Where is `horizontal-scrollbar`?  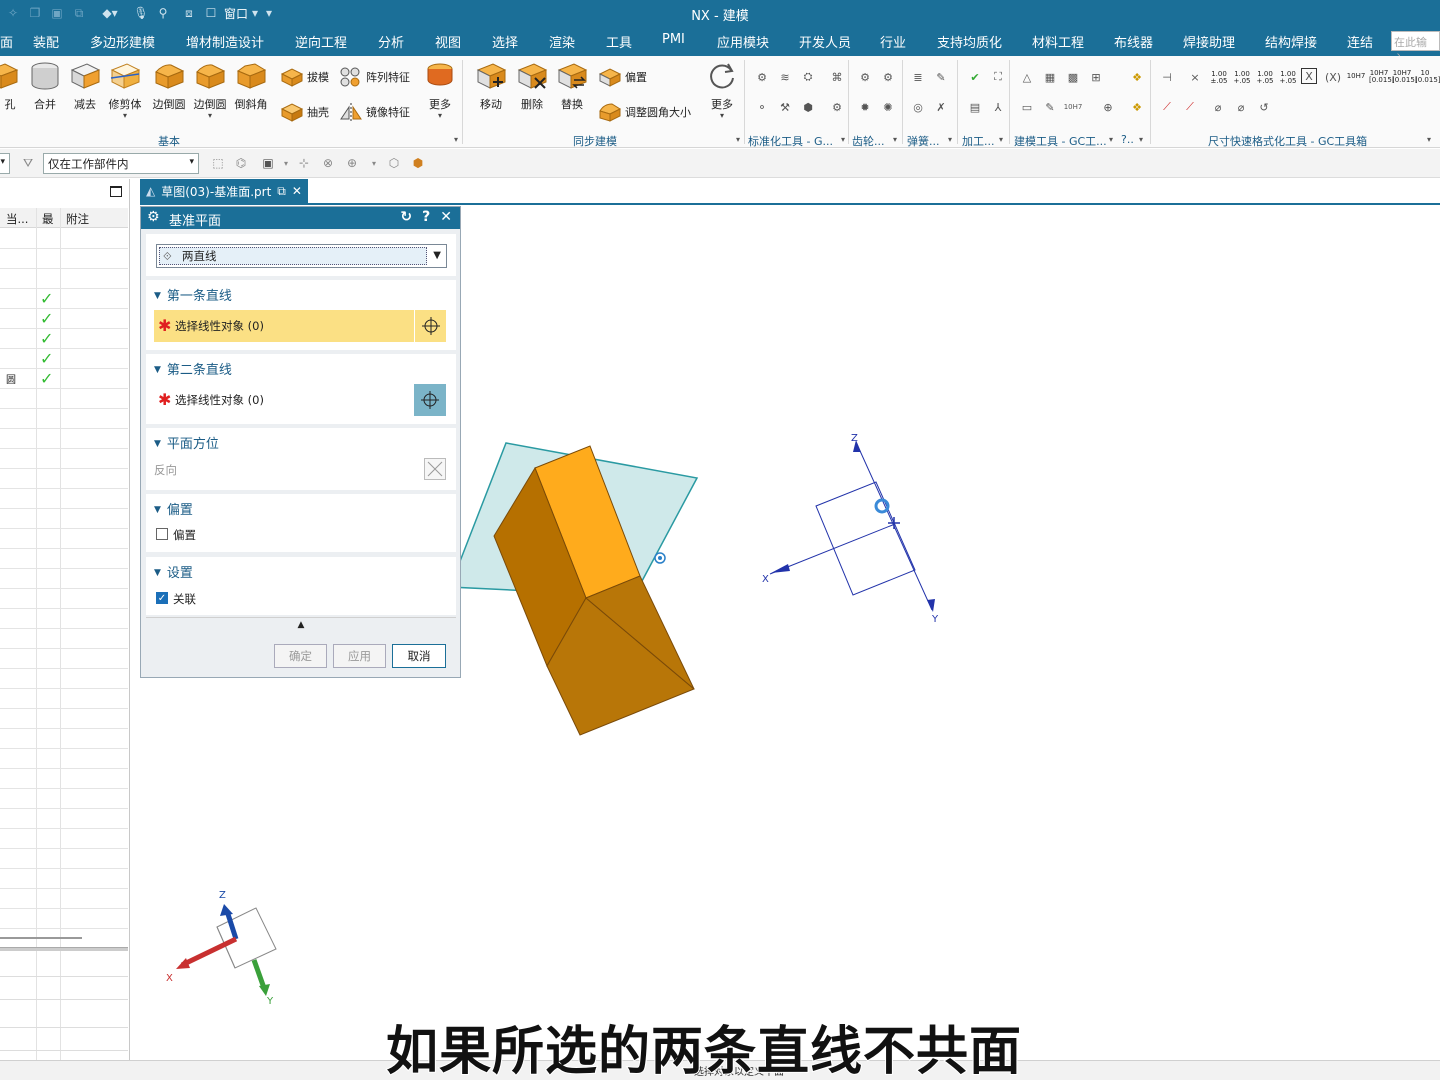
horizontal-scrollbar is located at coordinates (41, 938).